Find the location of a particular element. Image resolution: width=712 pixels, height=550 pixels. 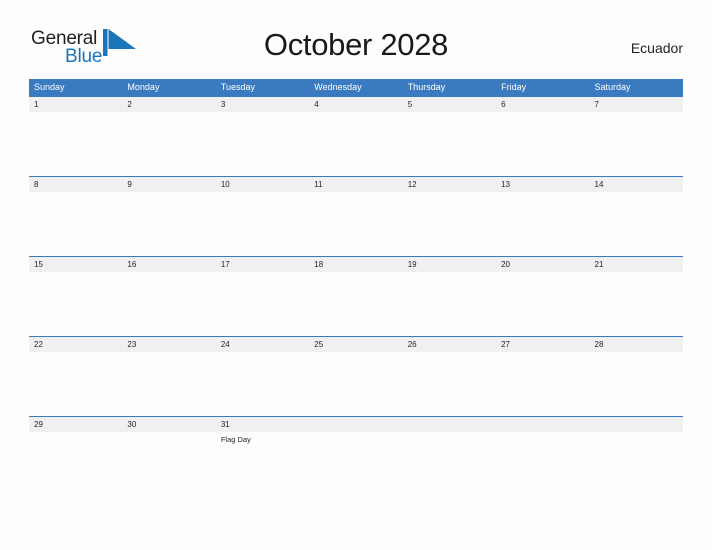

week-row: 8 9 10 11 12 13 14 is located at coordinates (356, 216).